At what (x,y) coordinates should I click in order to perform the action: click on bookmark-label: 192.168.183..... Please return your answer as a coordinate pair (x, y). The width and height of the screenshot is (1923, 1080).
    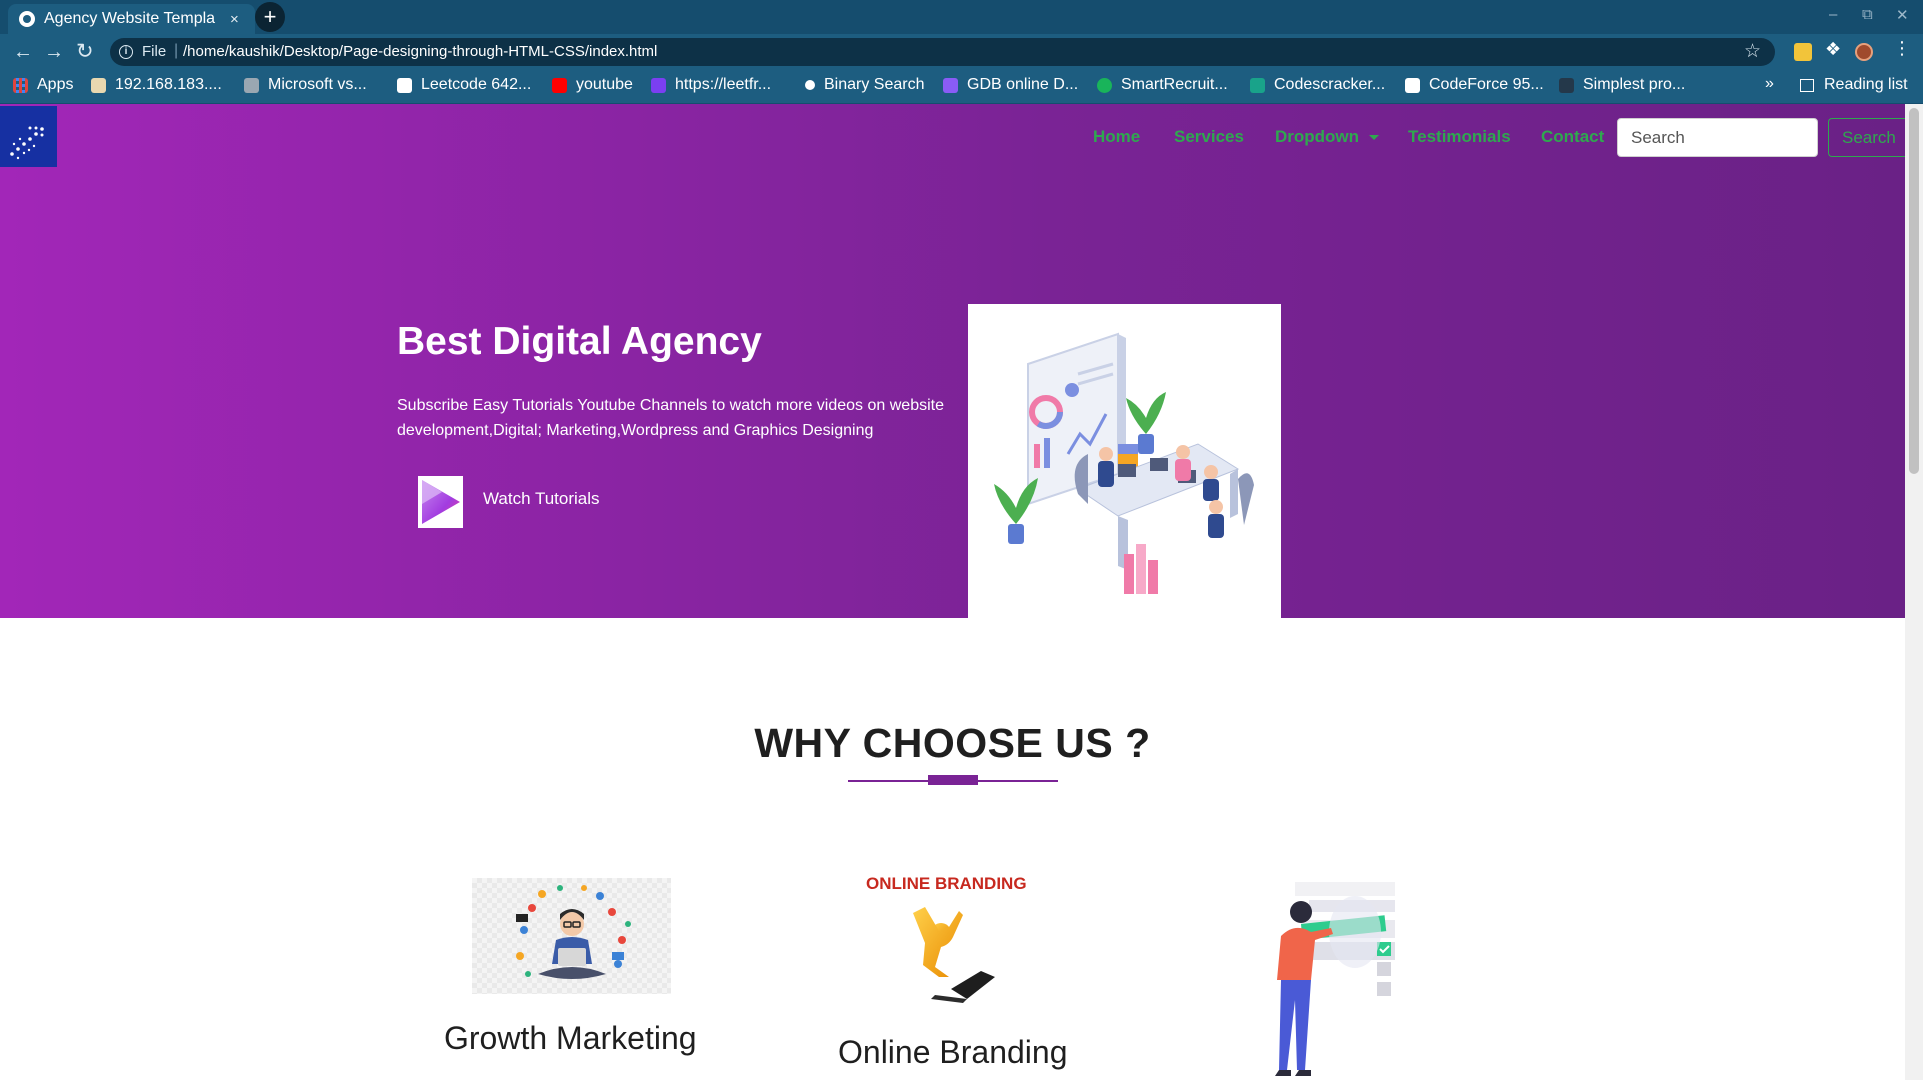
    Looking at the image, I should click on (168, 84).